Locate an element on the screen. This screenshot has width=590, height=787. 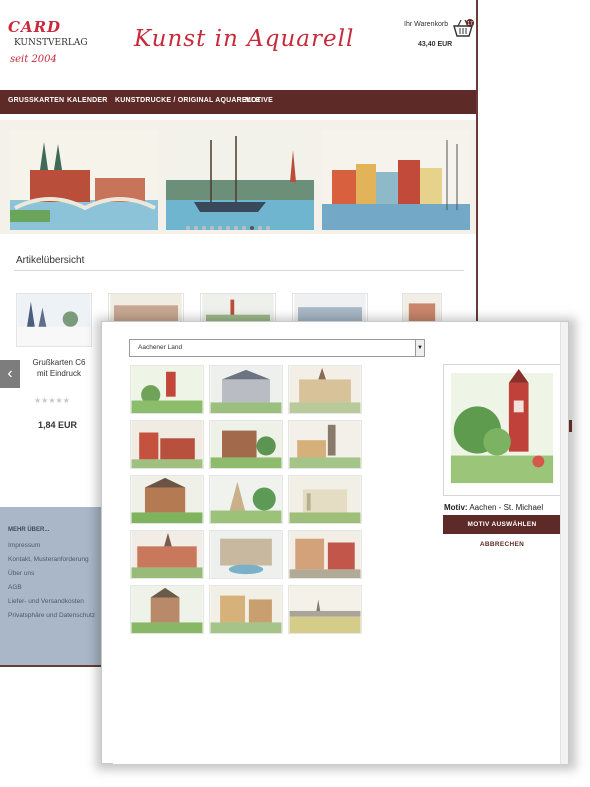
footer-link-datenschutz: Privatsphäre und Datenschutz is located at coordinates (51, 615).